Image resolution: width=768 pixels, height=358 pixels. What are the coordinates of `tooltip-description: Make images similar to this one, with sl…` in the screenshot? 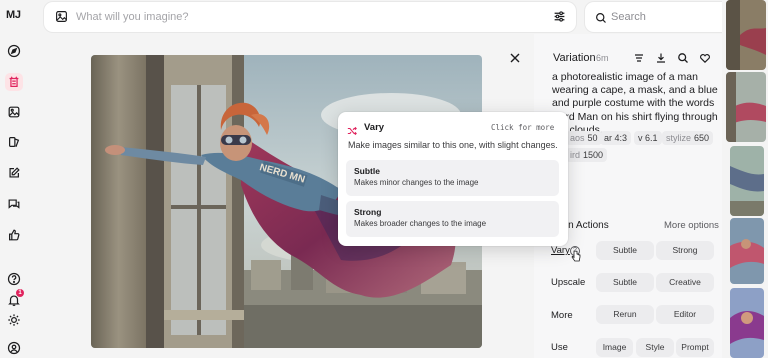 It's located at (453, 145).